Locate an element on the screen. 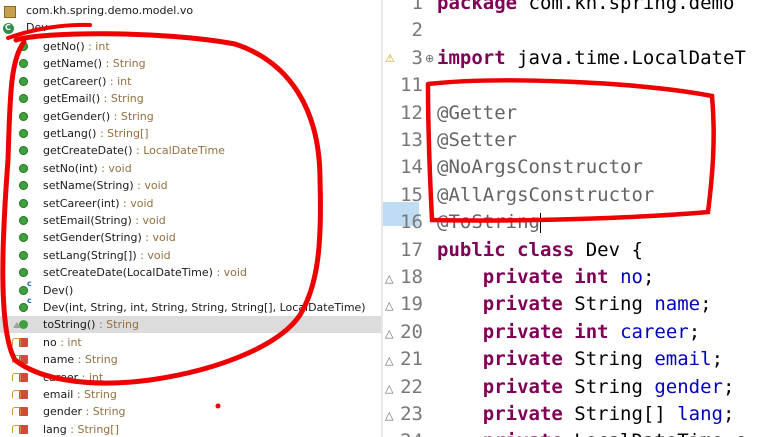 This screenshot has height=437, width=771. member-name: setNo(int) is located at coordinates (70, 168).